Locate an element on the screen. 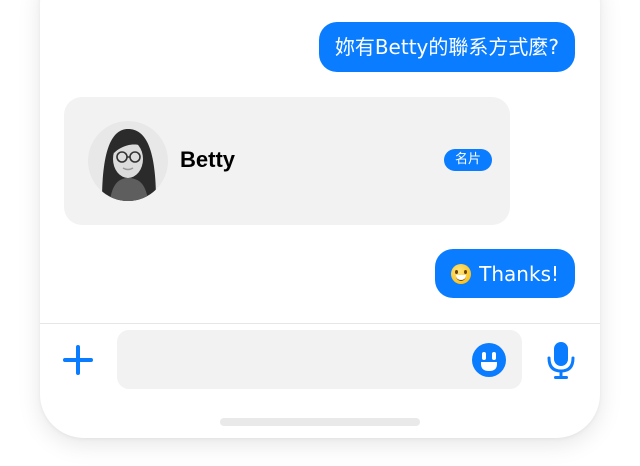 The width and height of the screenshot is (640, 466). message-text: Thanks! is located at coordinates (519, 273).